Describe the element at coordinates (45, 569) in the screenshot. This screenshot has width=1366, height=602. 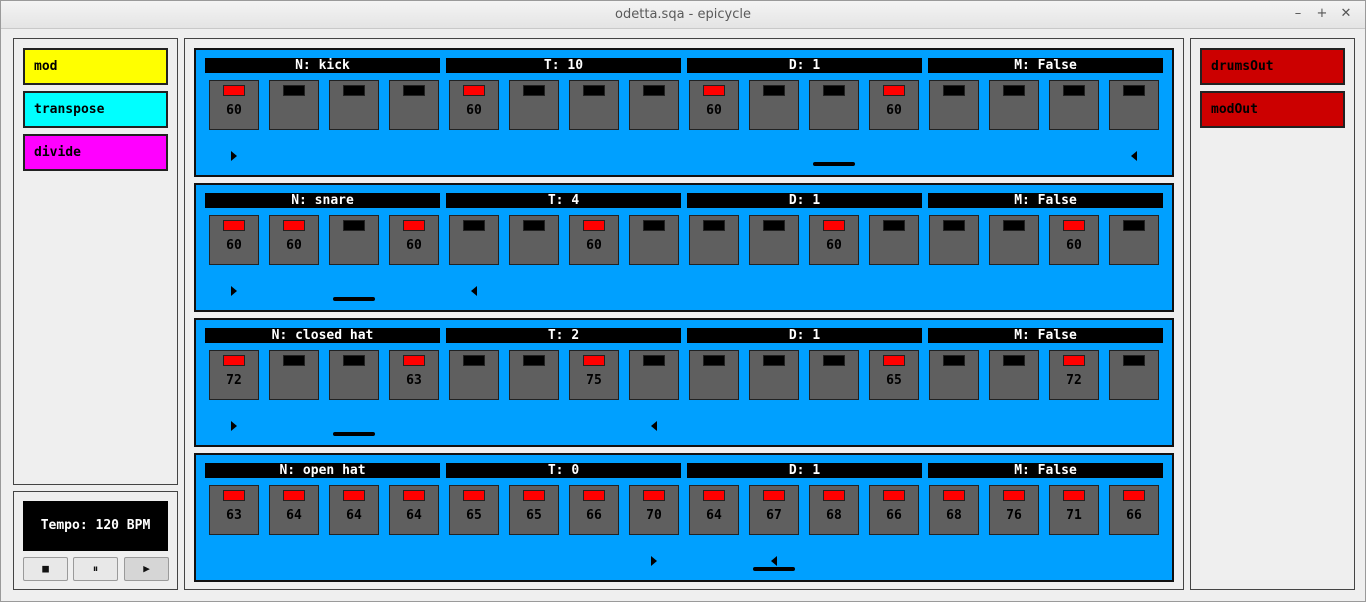
I see `stop-button: ■` at that location.